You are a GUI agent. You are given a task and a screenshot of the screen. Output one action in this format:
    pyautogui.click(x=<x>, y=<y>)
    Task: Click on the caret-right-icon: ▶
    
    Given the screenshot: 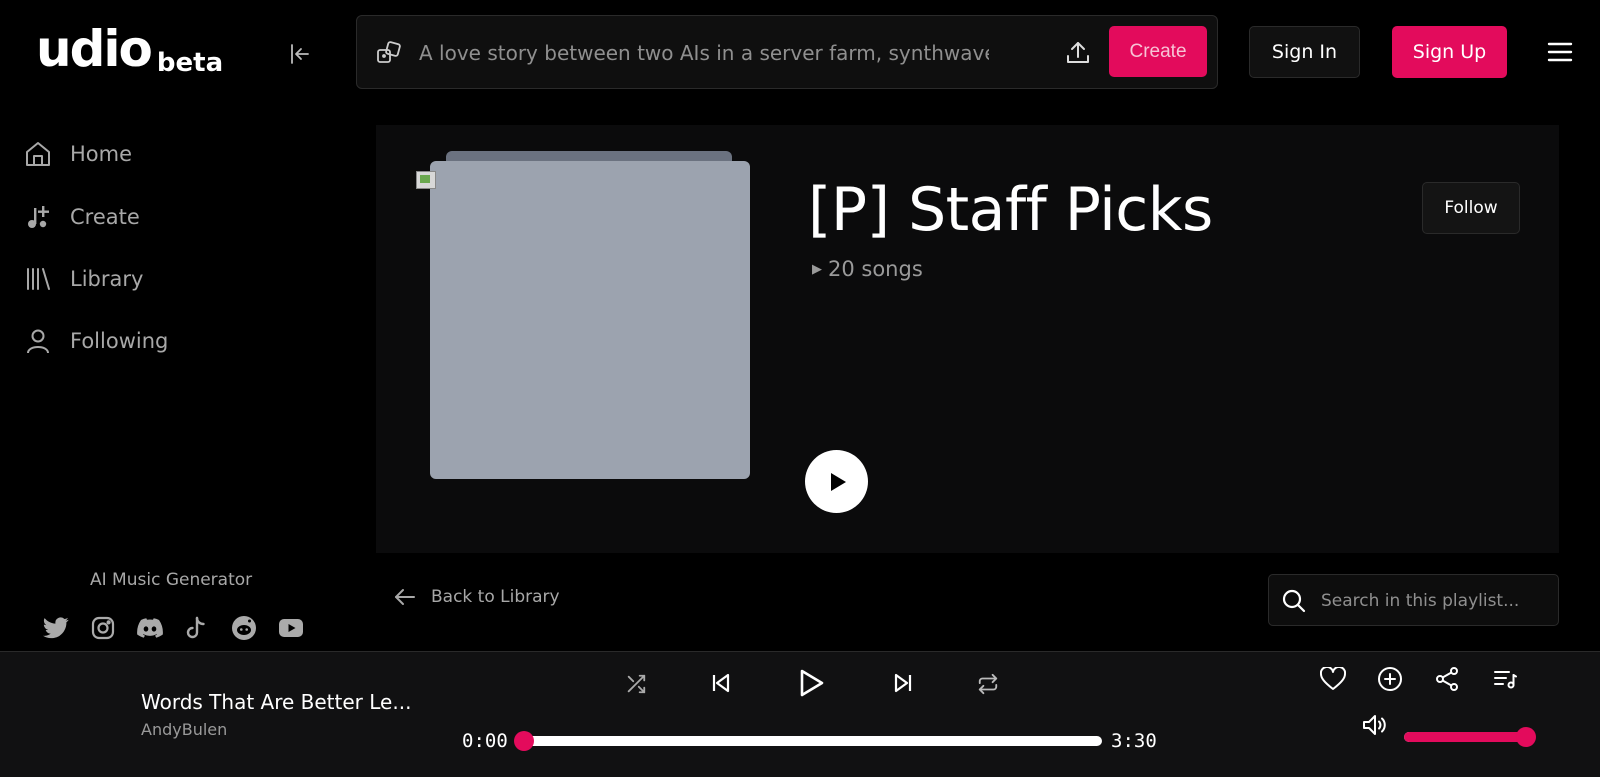 What is the action you would take?
    pyautogui.click(x=817, y=269)
    